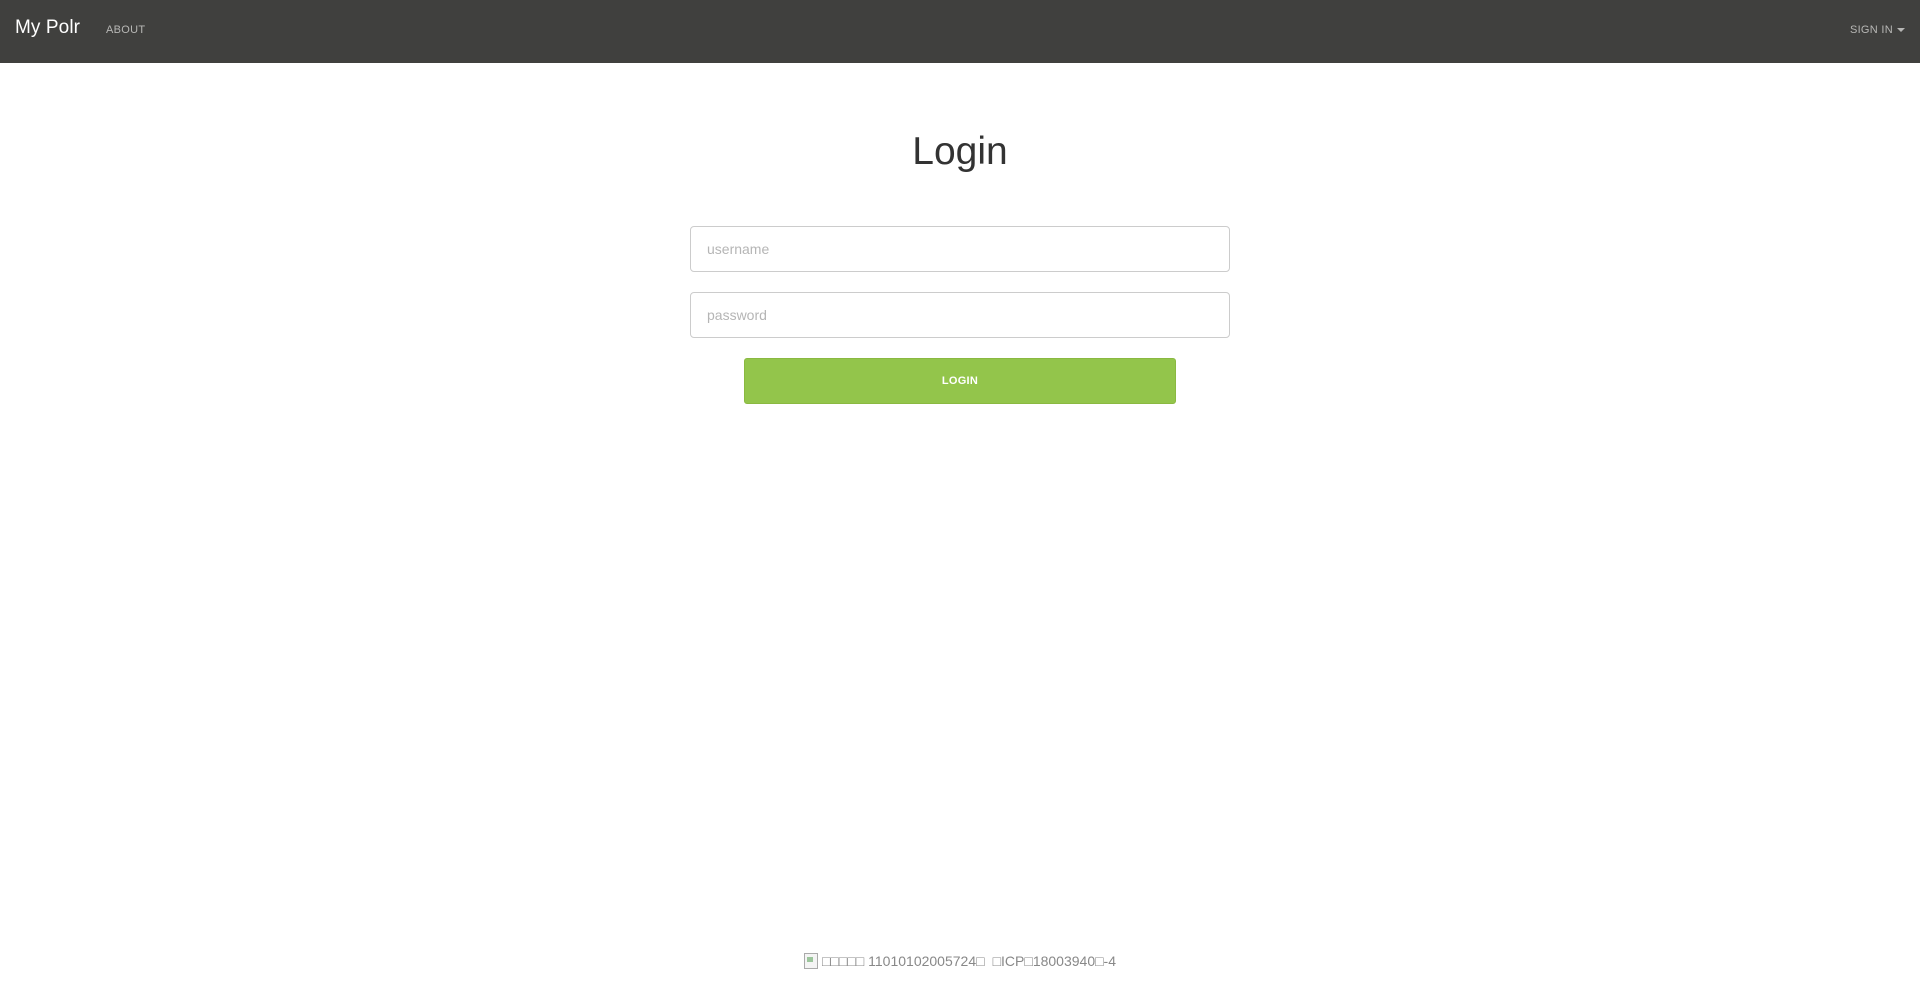 The image size is (1920, 993). I want to click on sign-in-label: SIGN IN, so click(1871, 30).